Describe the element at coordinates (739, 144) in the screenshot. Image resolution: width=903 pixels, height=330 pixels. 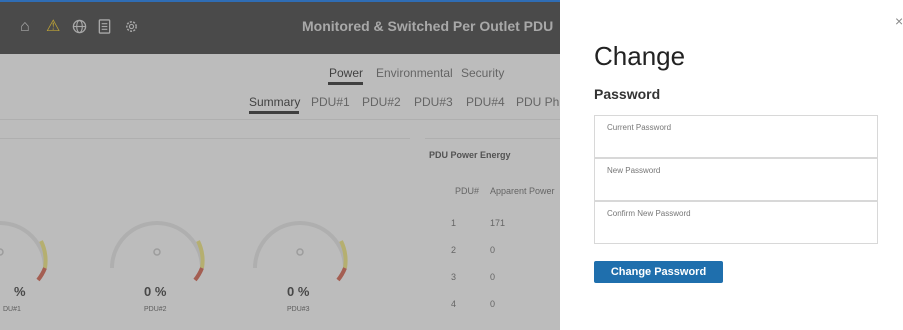
I see `current-password-input` at that location.